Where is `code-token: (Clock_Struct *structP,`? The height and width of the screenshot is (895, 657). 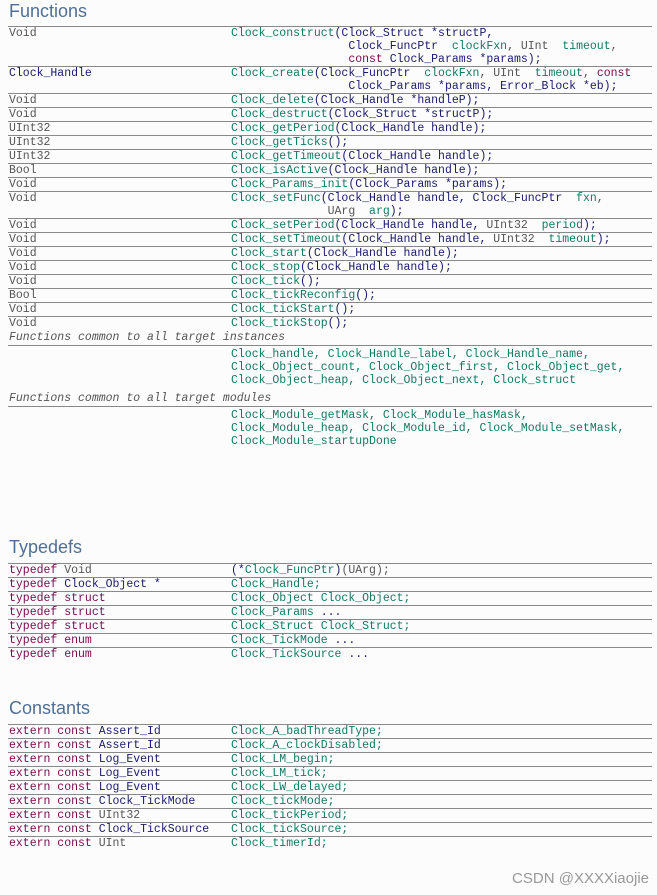 code-token: (Clock_Struct *structP, is located at coordinates (414, 33).